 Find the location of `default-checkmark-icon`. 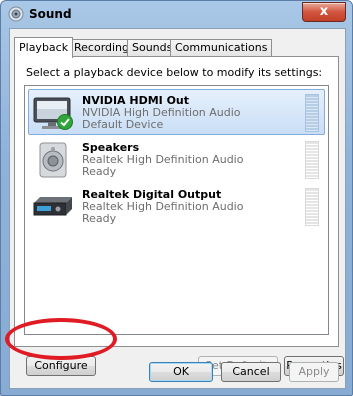

default-checkmark-icon is located at coordinates (65, 122).